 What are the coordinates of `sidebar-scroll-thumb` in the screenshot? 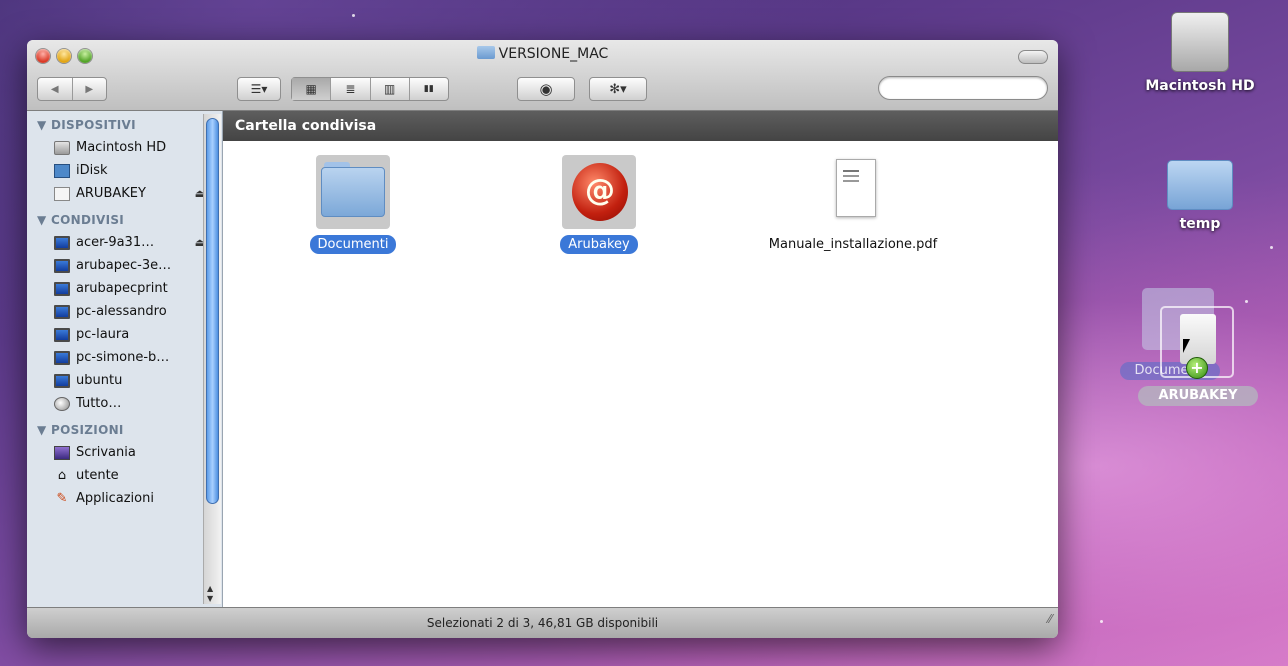 It's located at (212, 311).